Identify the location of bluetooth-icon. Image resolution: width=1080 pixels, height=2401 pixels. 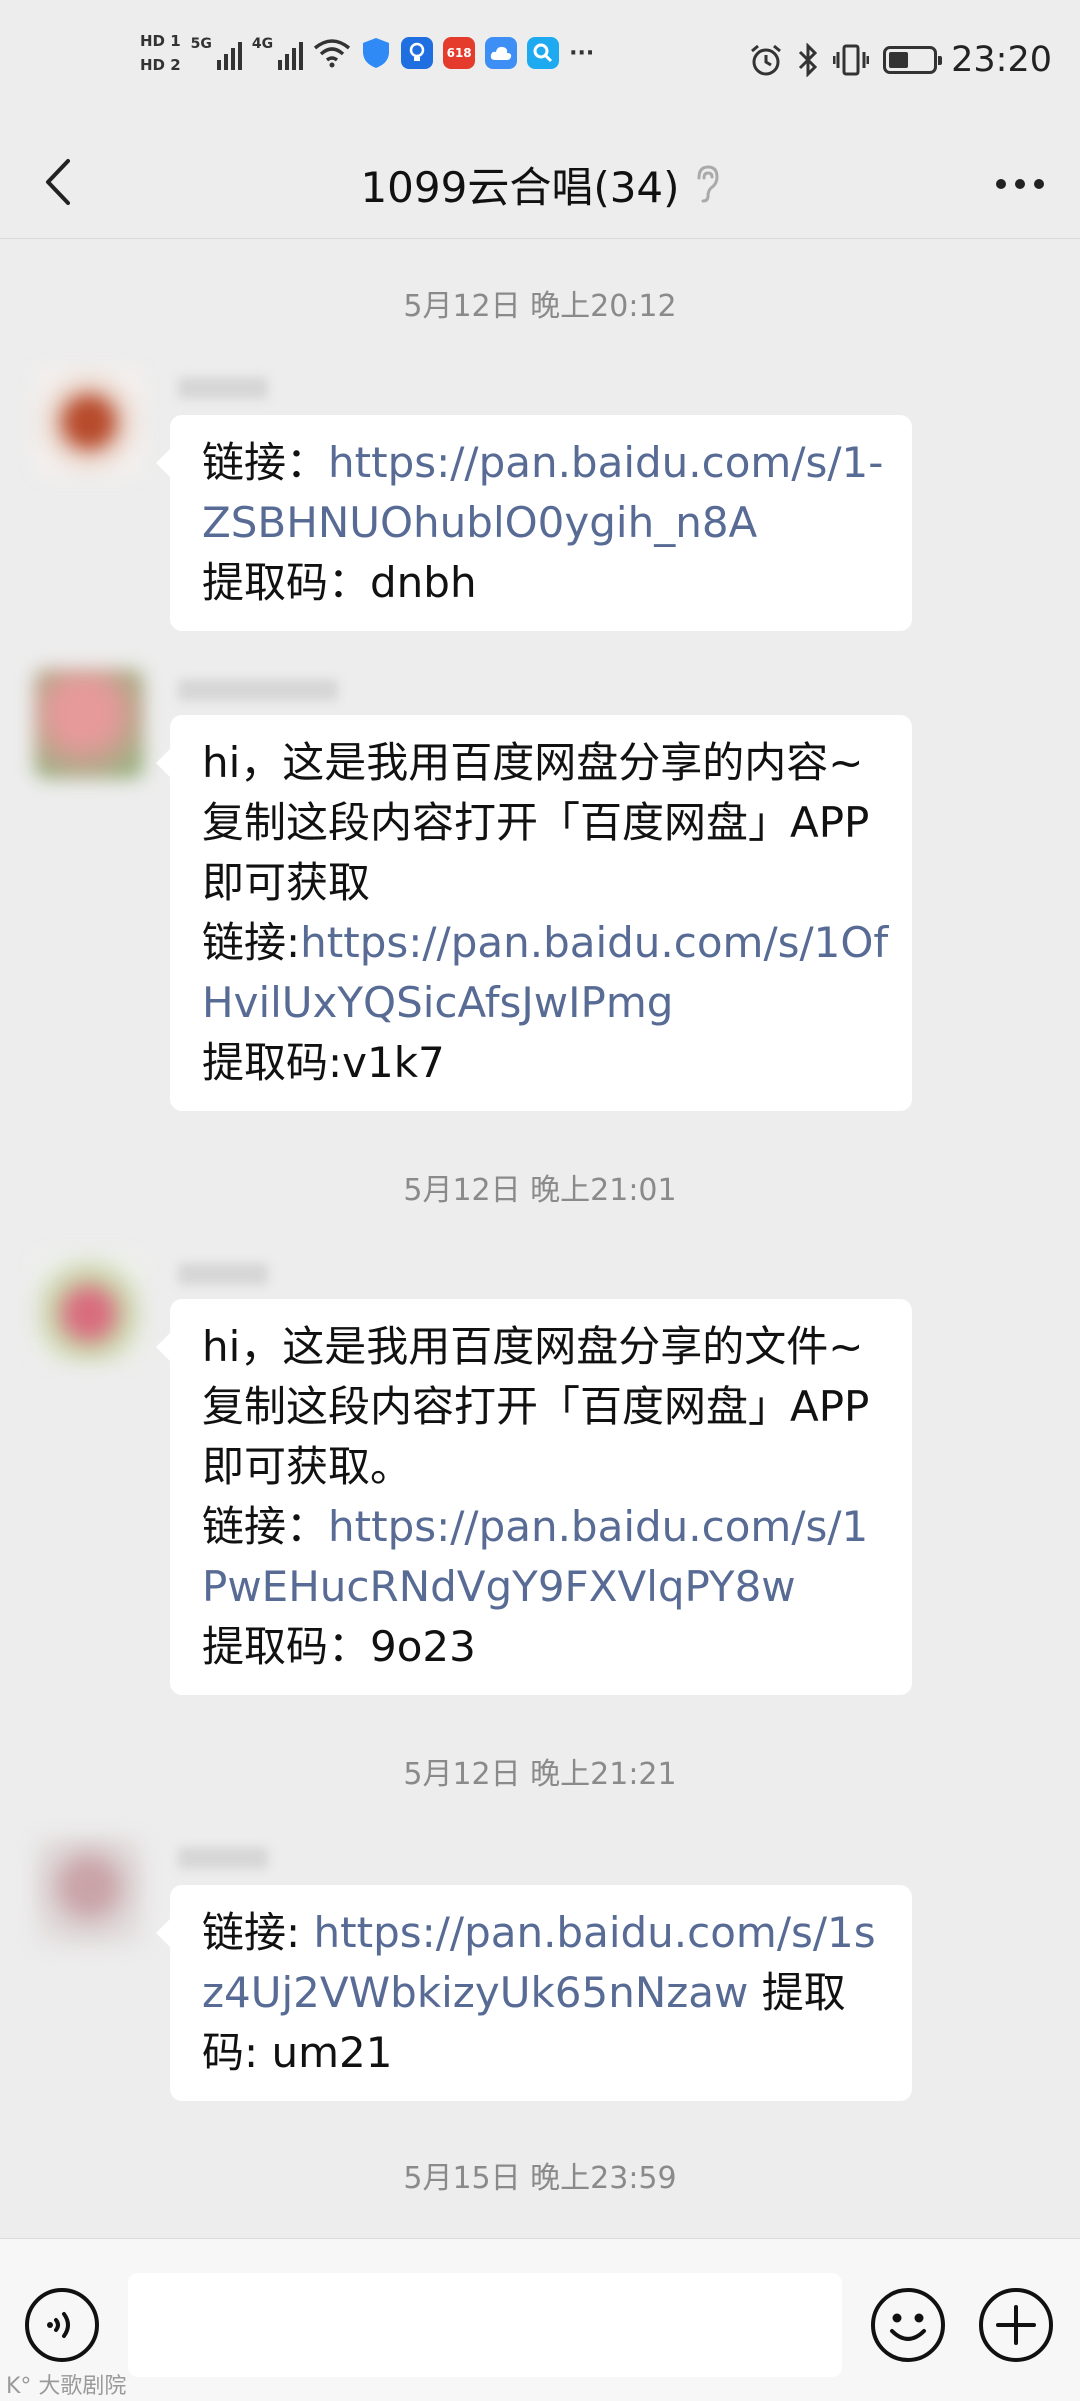
(808, 60).